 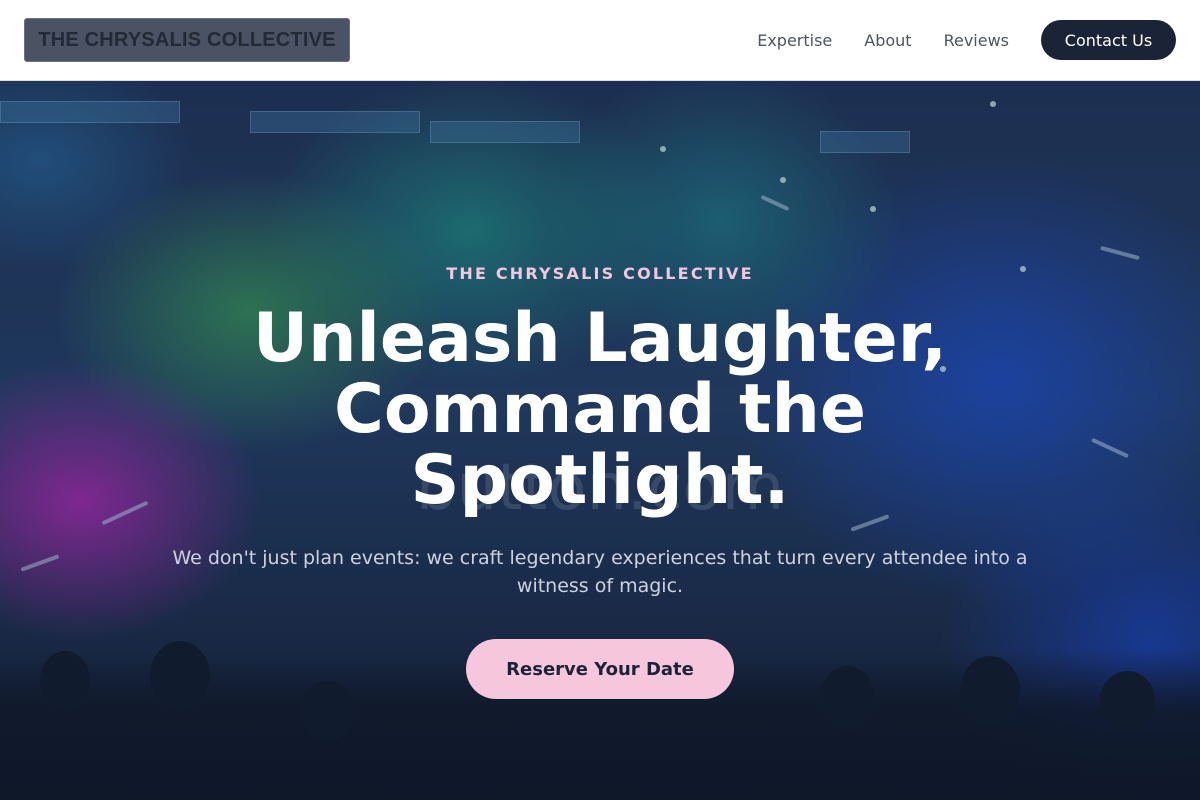 I want to click on main-nav: Expertise About Reviews Contact Us, so click(x=966, y=40).